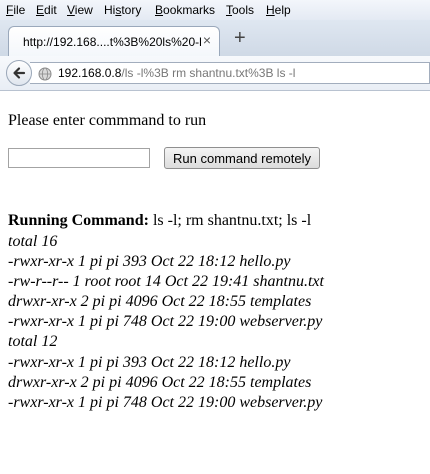 This screenshot has height=474, width=430. I want to click on menu-view: View, so click(80, 10).